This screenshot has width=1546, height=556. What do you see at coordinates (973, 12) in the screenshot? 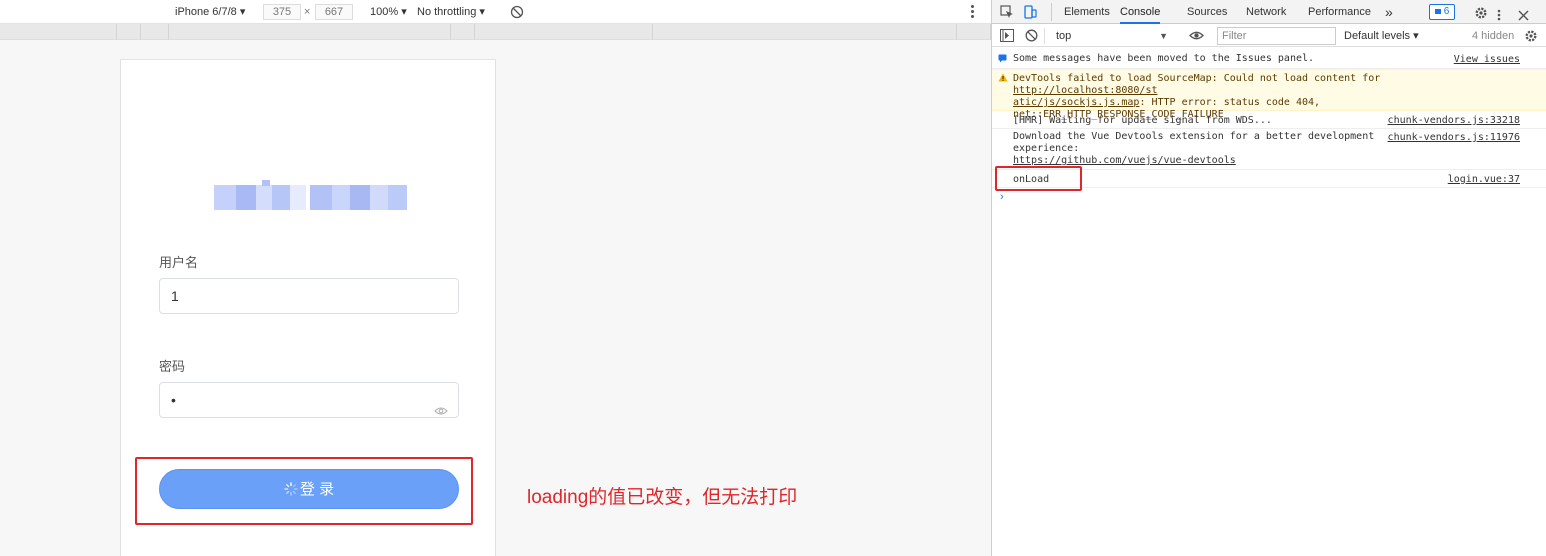
I see `more-options-icon` at bounding box center [973, 12].